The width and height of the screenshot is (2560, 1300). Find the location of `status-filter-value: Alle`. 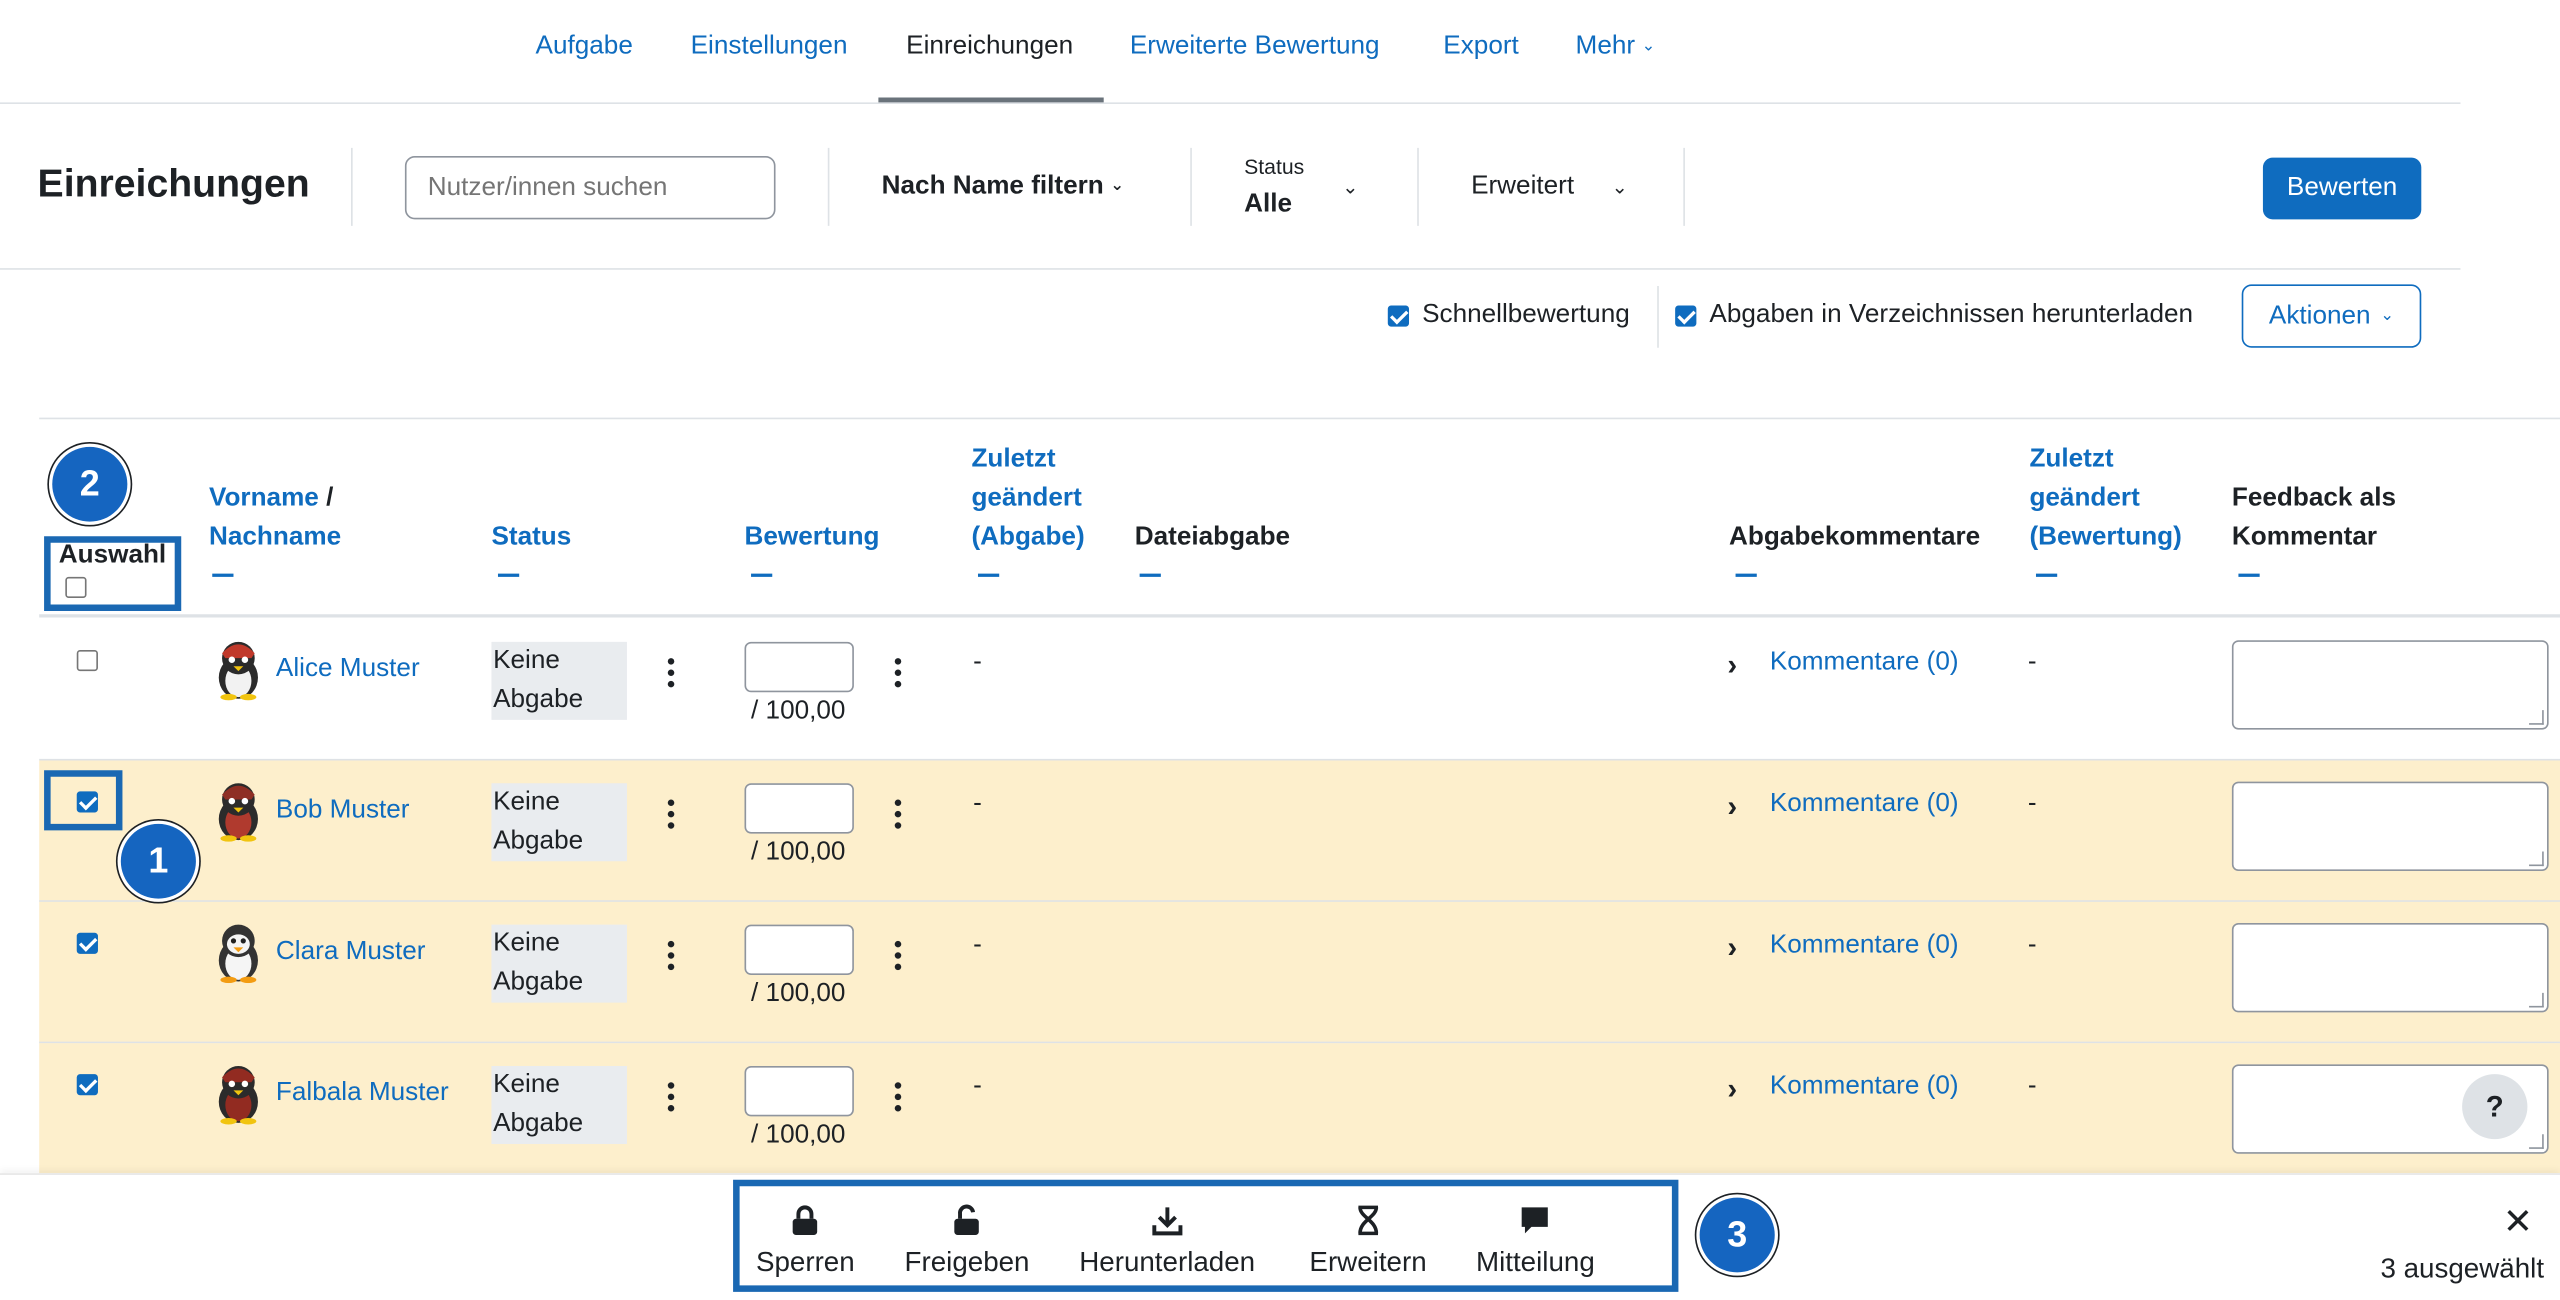

status-filter-value: Alle is located at coordinates (1268, 204).